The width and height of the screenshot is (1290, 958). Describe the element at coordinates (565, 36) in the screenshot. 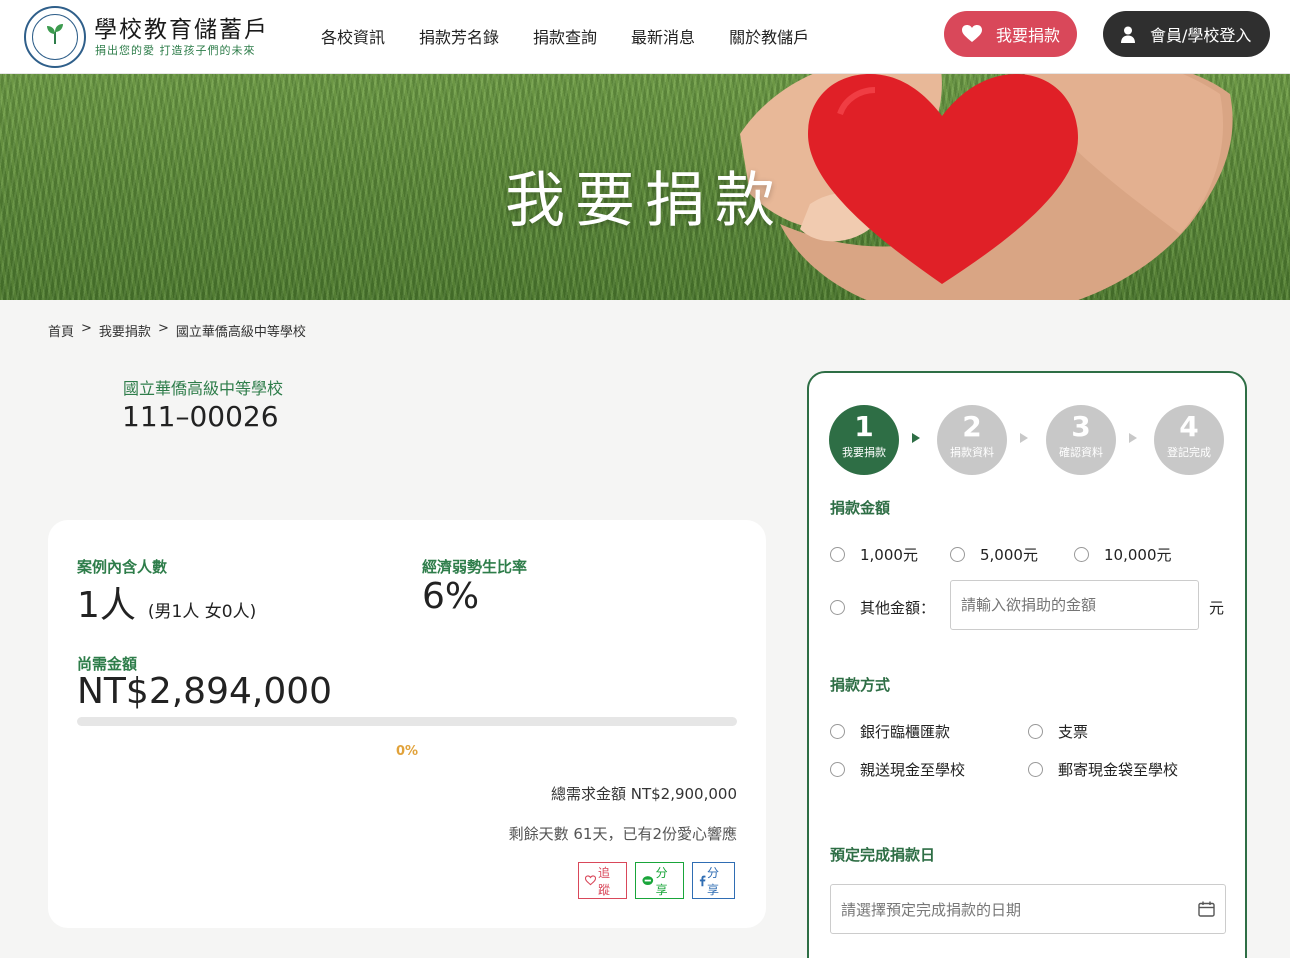

I see `nav-item-donation-query: 捐款查詢` at that location.